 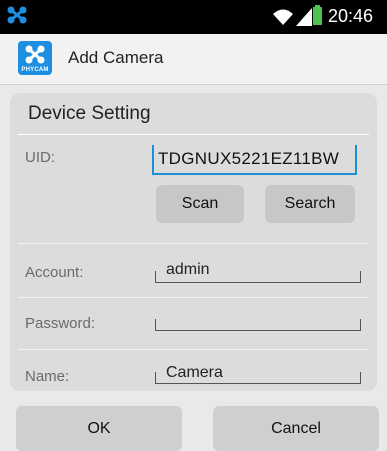 I want to click on account-label: Account:, so click(x=54, y=272).